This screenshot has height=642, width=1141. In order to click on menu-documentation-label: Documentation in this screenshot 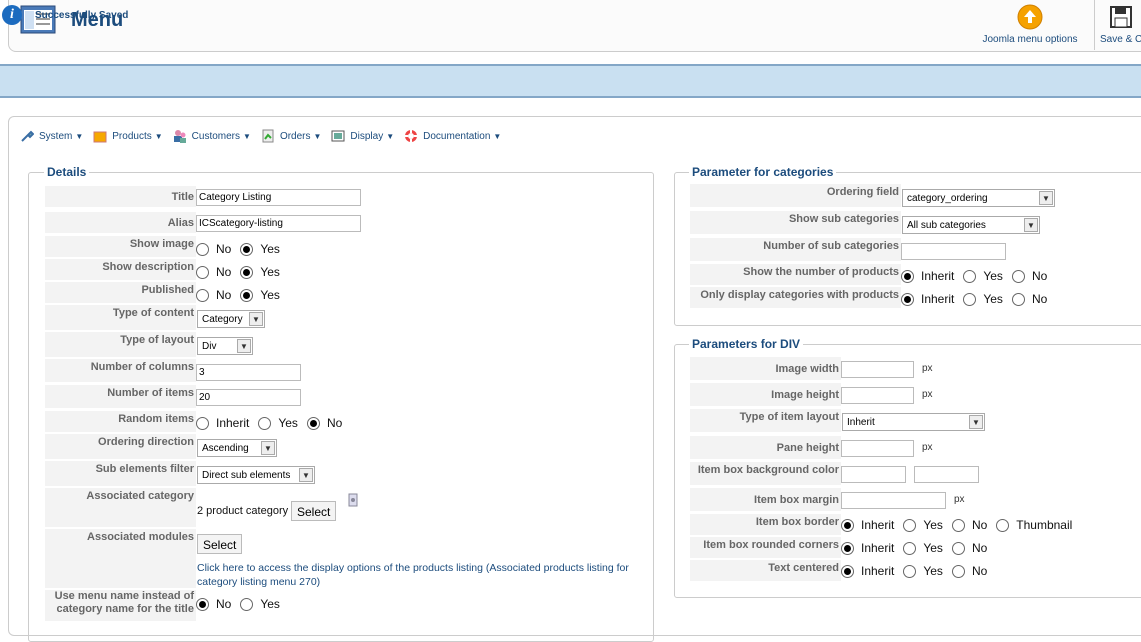, I will do `click(457, 136)`.